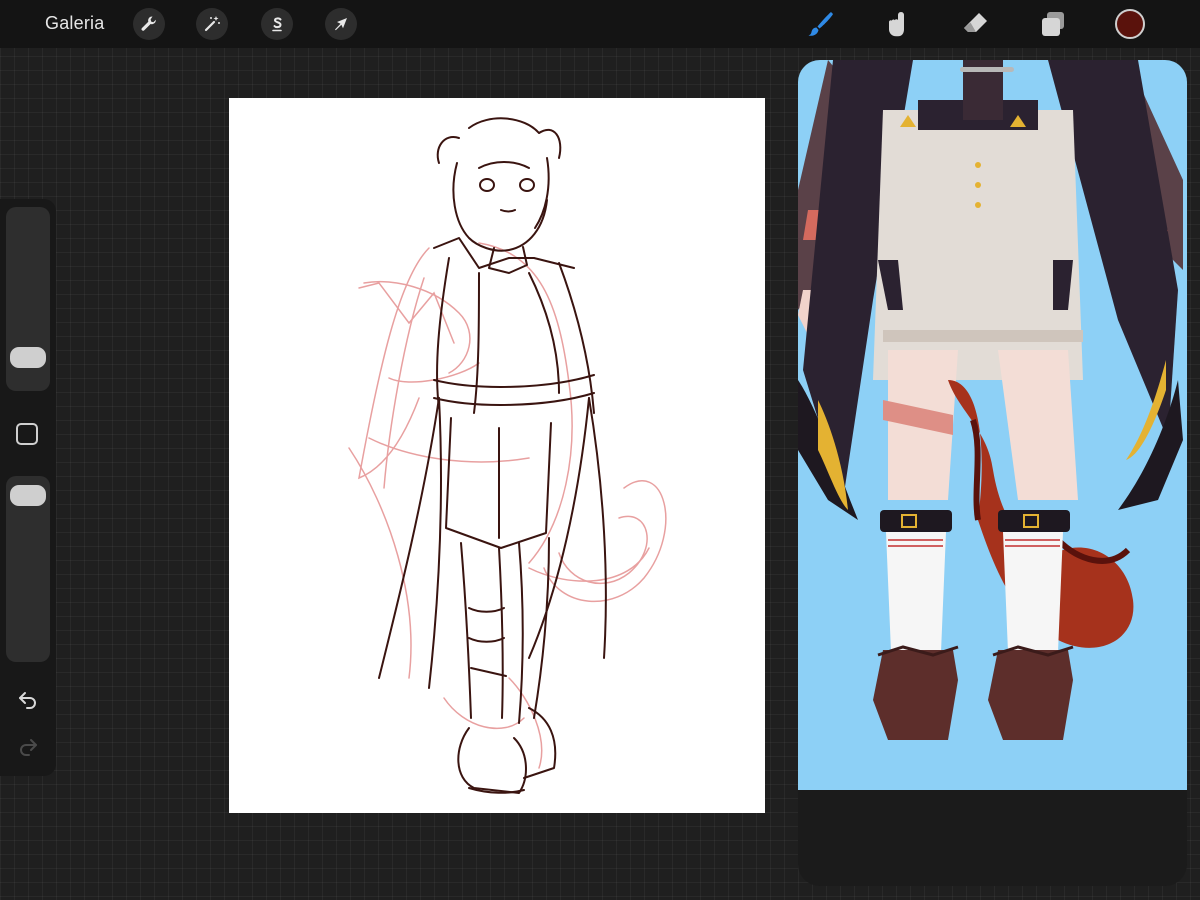 Image resolution: width=1200 pixels, height=900 pixels. What do you see at coordinates (975, 24) in the screenshot?
I see `eraser-icon` at bounding box center [975, 24].